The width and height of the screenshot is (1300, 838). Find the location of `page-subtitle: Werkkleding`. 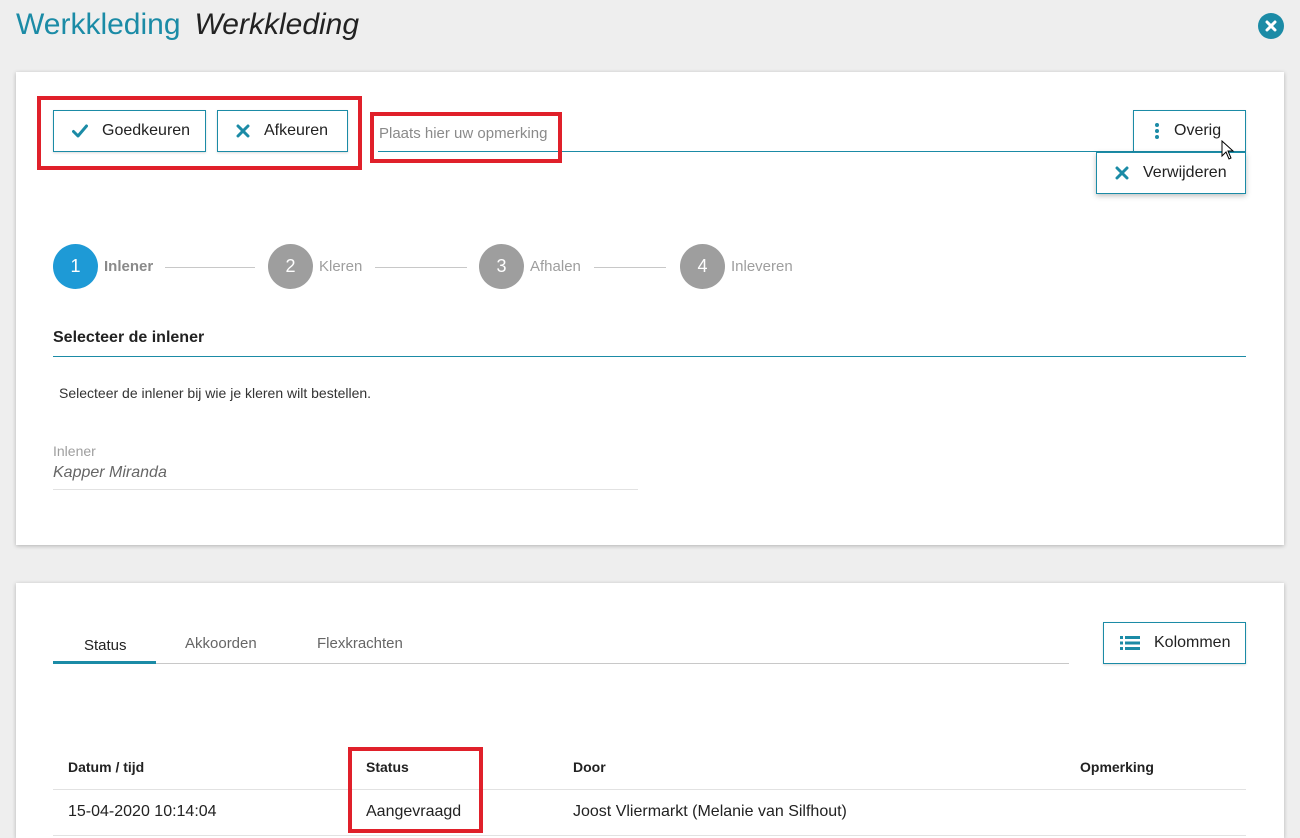

page-subtitle: Werkkleding is located at coordinates (277, 24).